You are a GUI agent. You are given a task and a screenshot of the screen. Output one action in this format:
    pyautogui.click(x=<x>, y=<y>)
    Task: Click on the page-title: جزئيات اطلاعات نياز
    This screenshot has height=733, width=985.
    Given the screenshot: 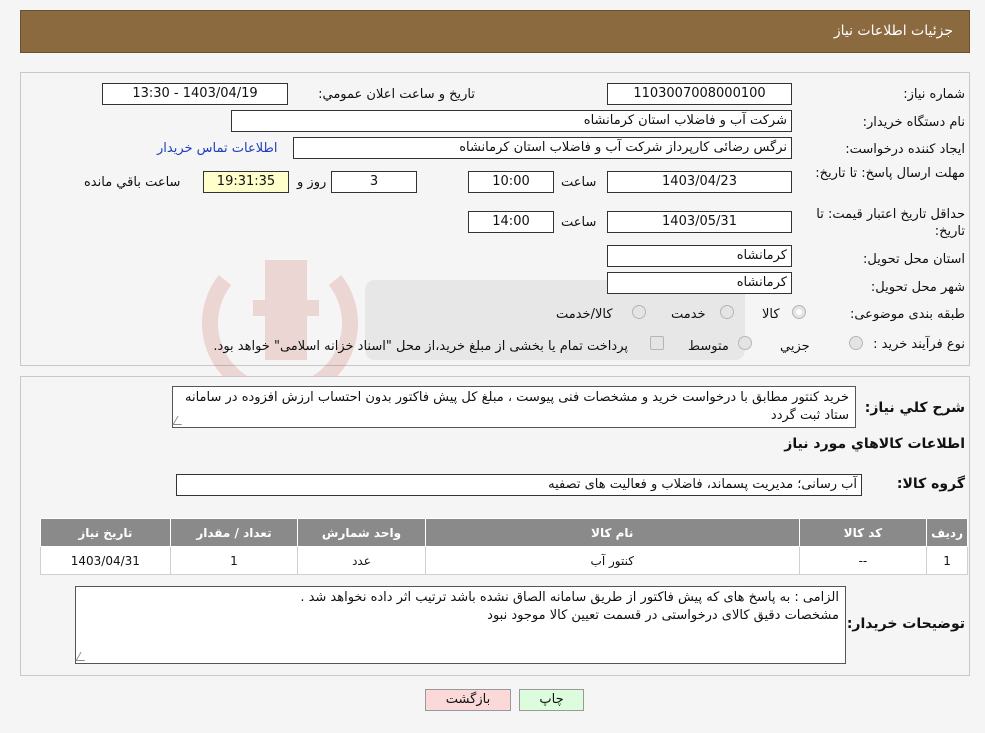 What is the action you would take?
    pyautogui.click(x=893, y=31)
    